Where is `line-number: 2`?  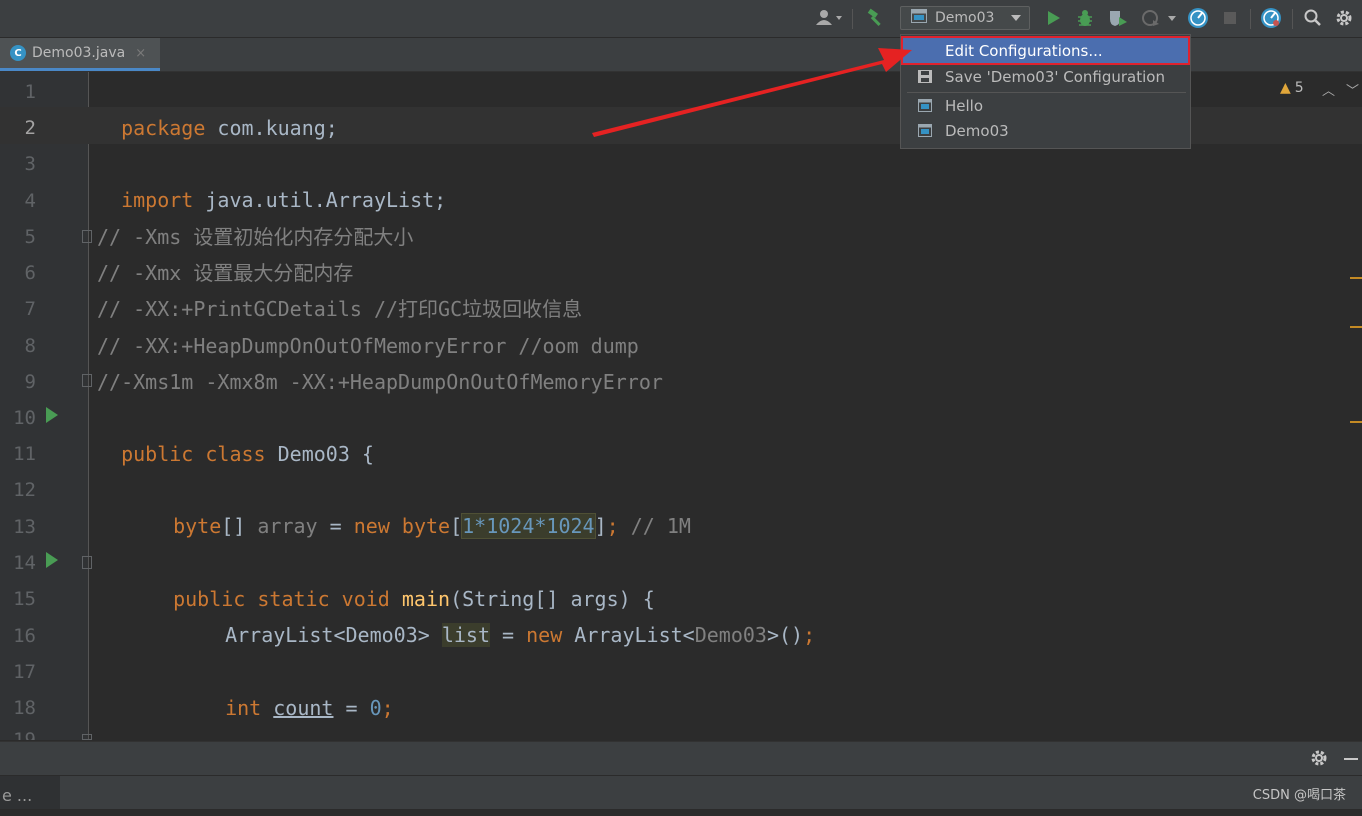
line-number: 2 is located at coordinates (30, 128).